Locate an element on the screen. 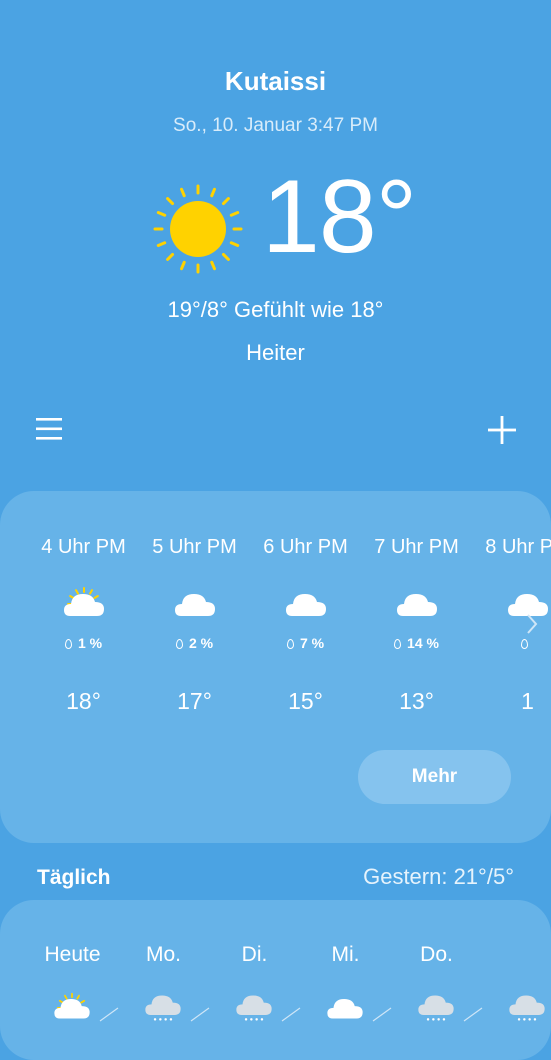 This screenshot has width=551, height=1060. precipitation: 14 % is located at coordinates (416, 643).